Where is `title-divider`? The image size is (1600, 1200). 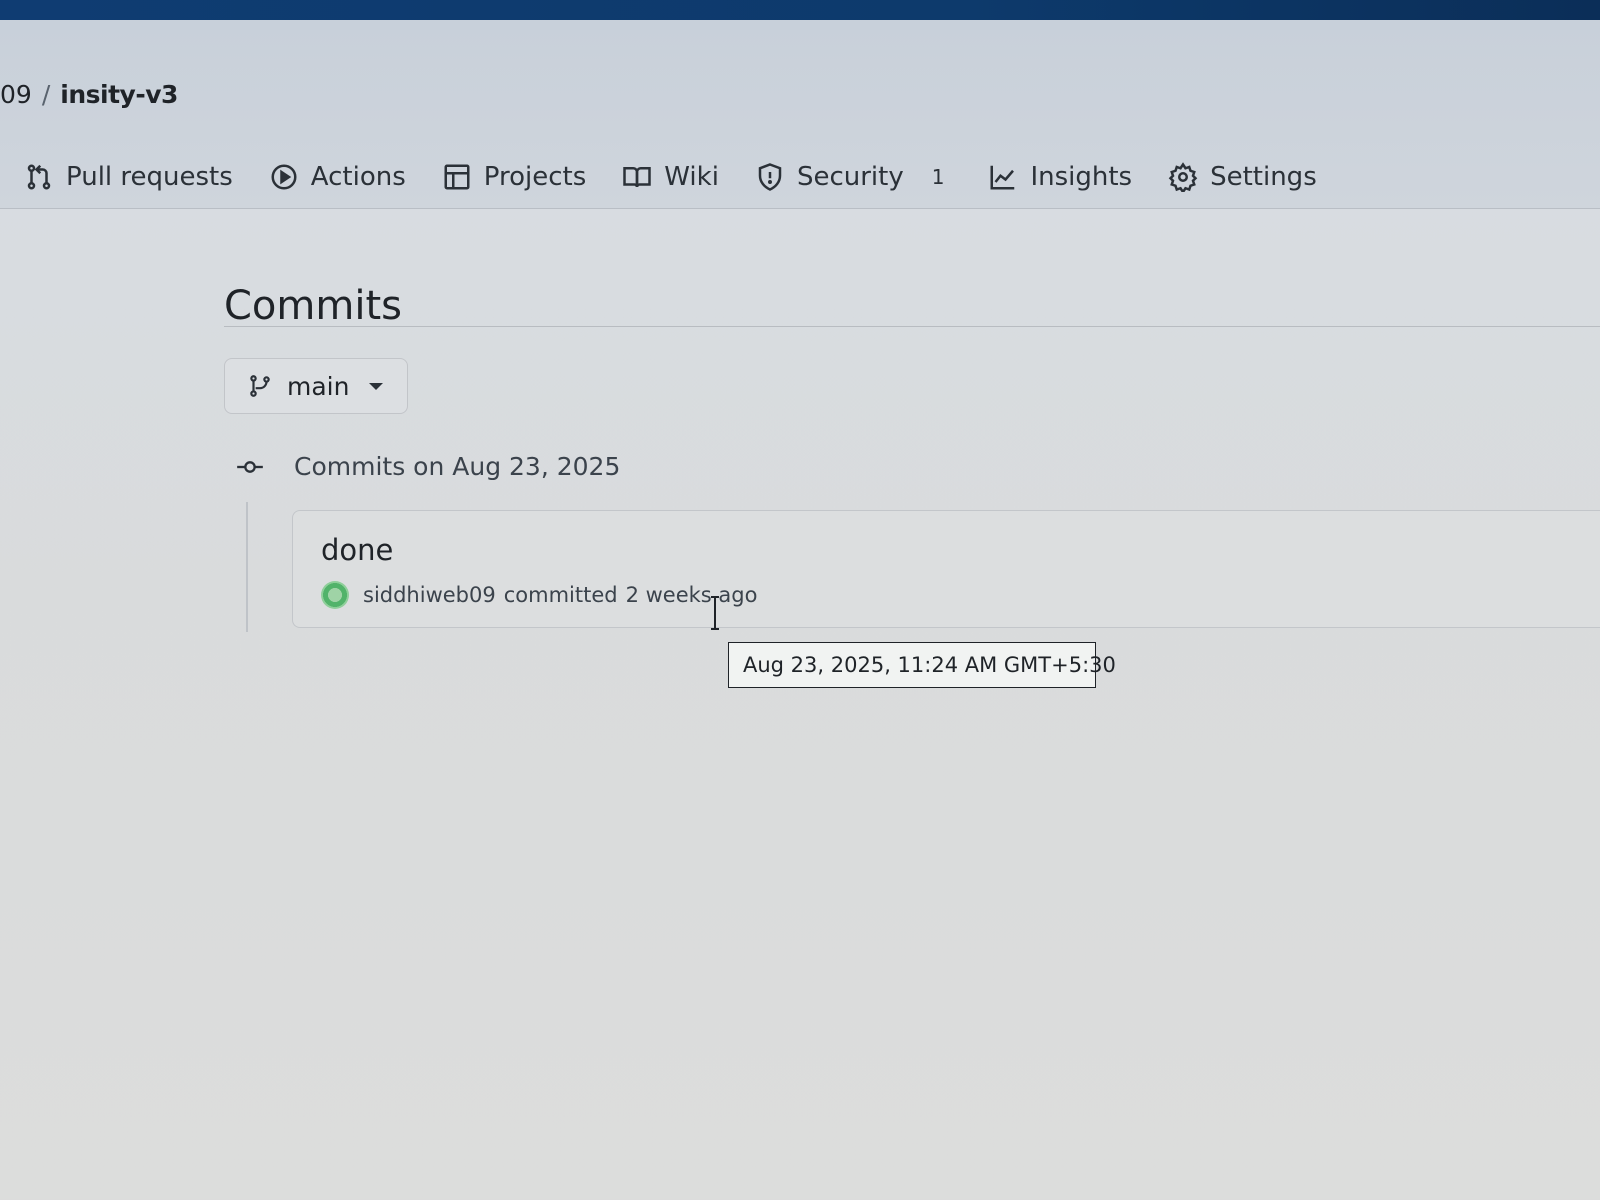 title-divider is located at coordinates (912, 326).